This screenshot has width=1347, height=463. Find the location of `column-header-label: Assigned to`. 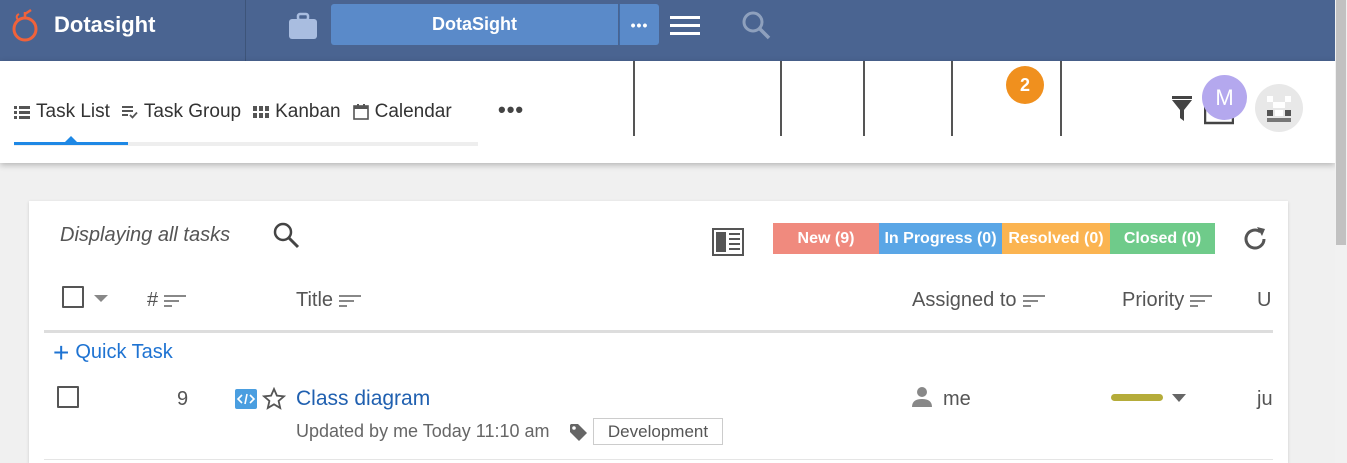

column-header-label: Assigned to is located at coordinates (964, 300).